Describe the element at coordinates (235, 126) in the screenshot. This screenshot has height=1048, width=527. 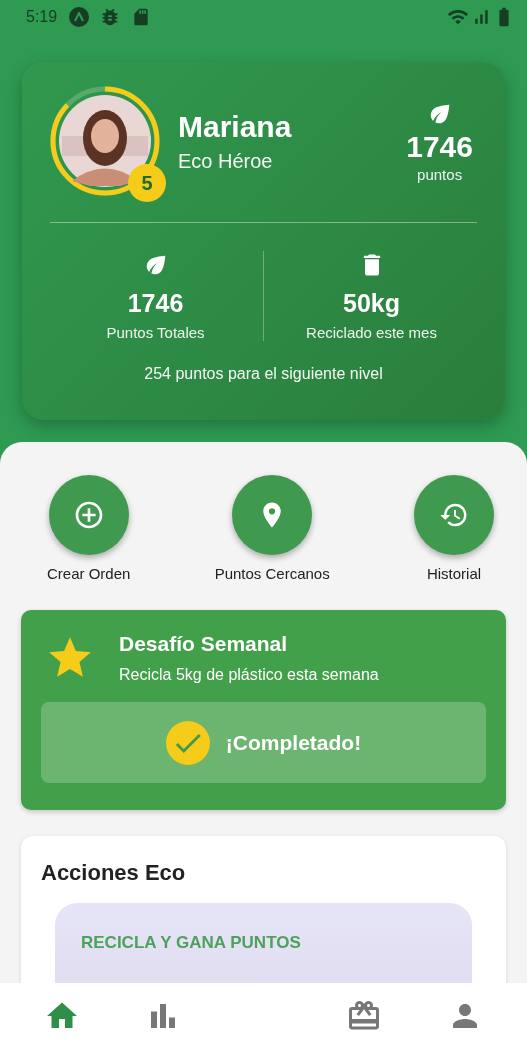
I see `user-name: Mariana` at that location.